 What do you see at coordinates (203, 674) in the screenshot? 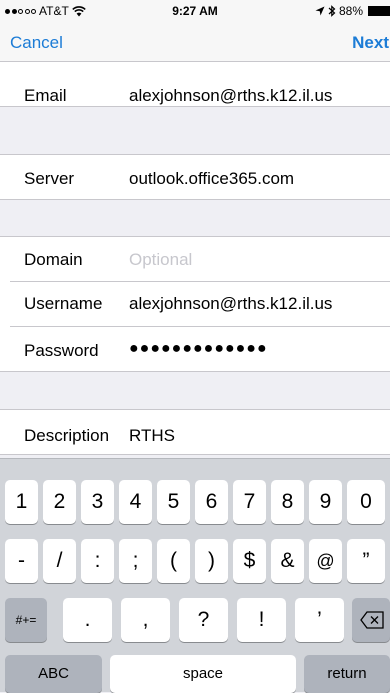
I see `space-key: space` at bounding box center [203, 674].